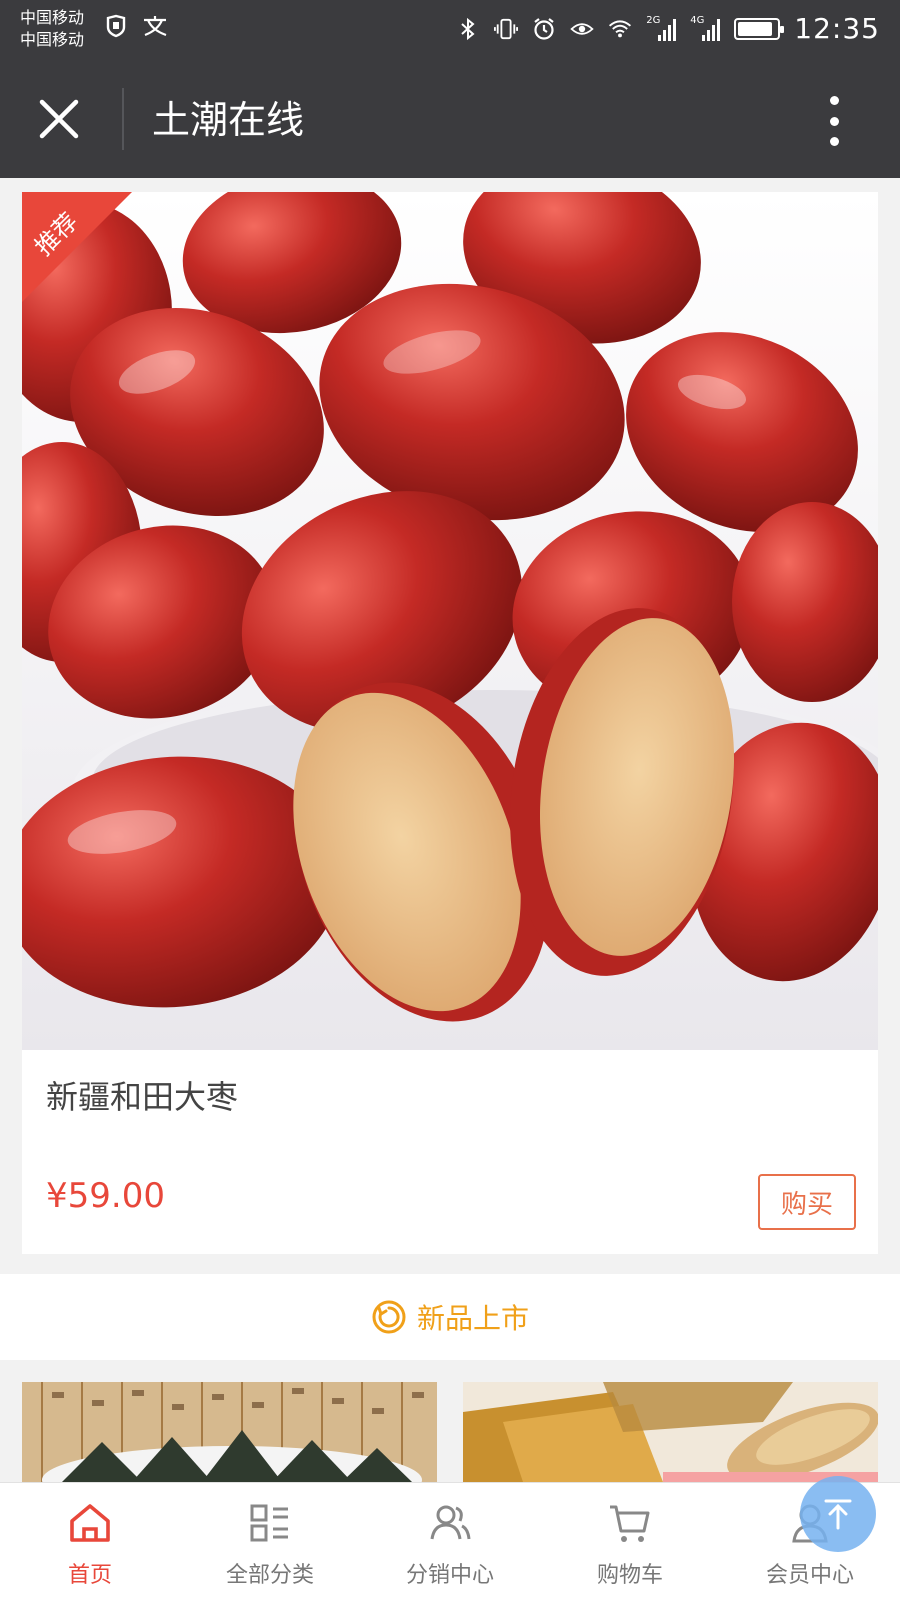 This screenshot has width=900, height=1600. I want to click on status-time: 12:35, so click(837, 28).